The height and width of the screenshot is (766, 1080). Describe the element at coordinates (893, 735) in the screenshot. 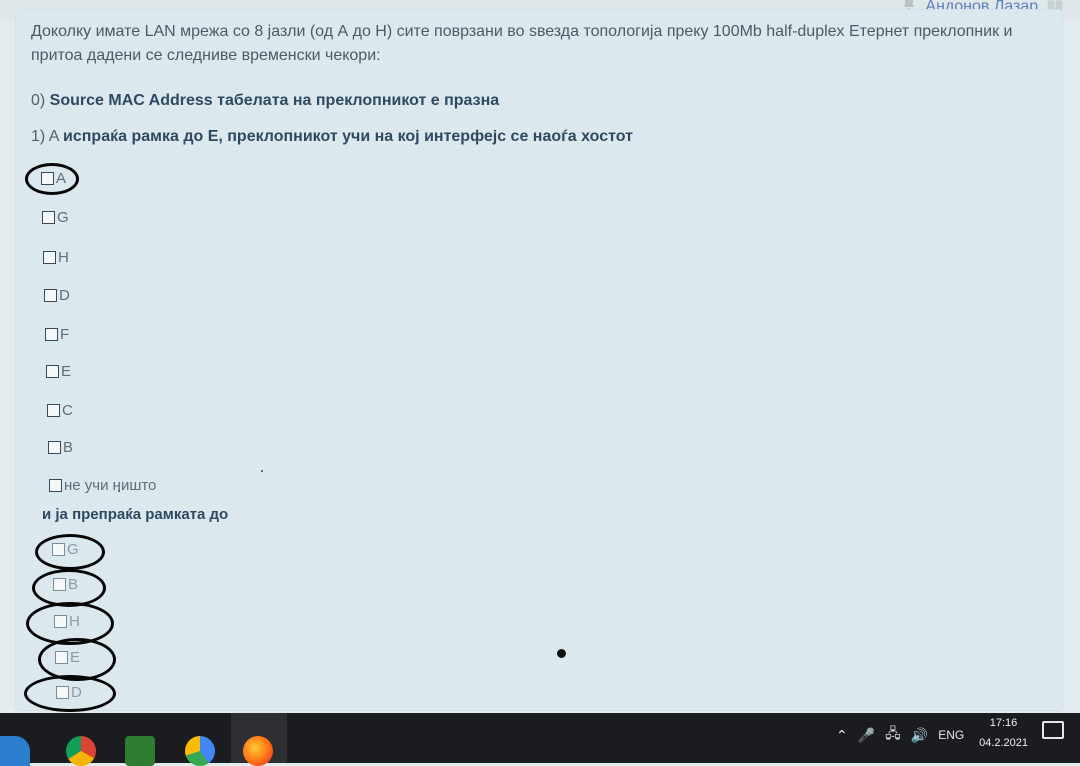

I see `network-icon: 🖧` at that location.